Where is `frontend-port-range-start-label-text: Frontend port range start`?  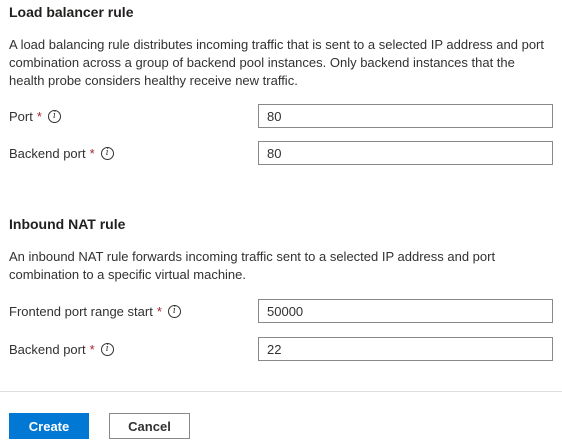 frontend-port-range-start-label-text: Frontend port range start is located at coordinates (81, 311).